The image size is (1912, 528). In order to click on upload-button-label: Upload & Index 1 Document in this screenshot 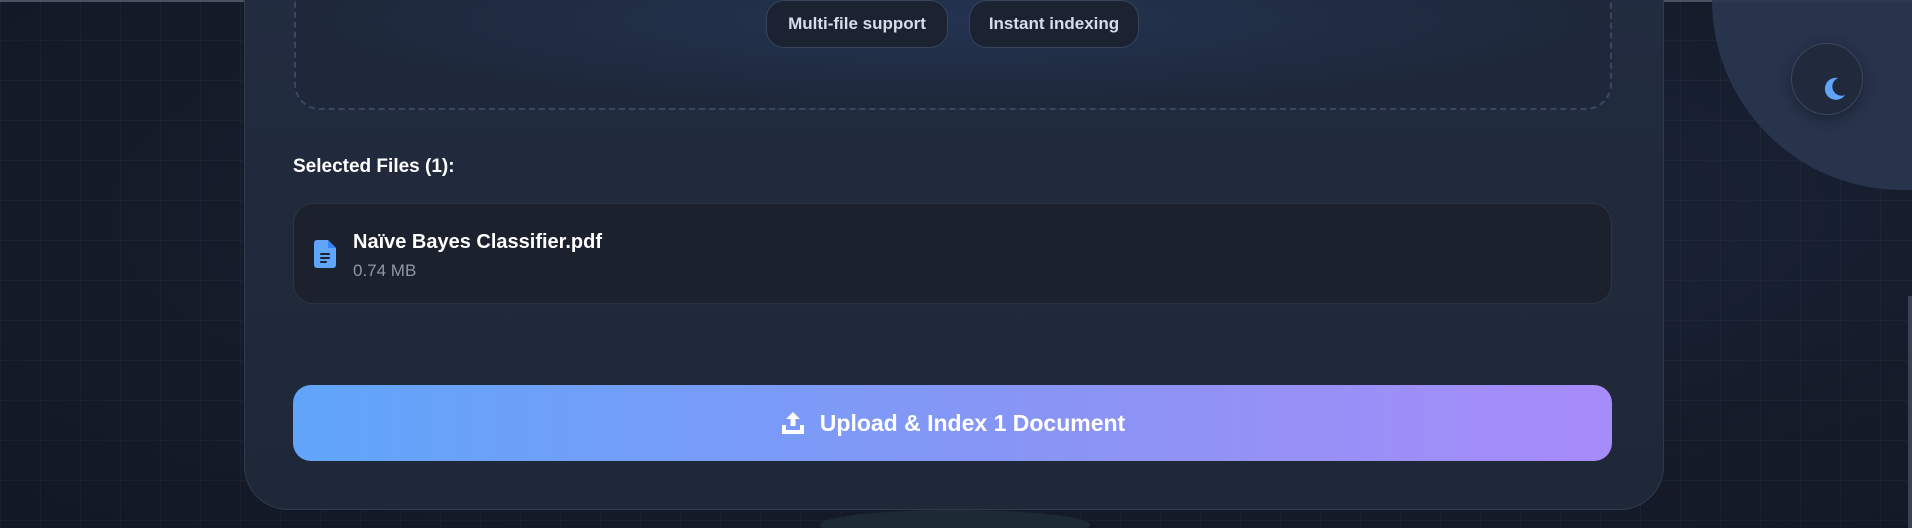, I will do `click(972, 422)`.